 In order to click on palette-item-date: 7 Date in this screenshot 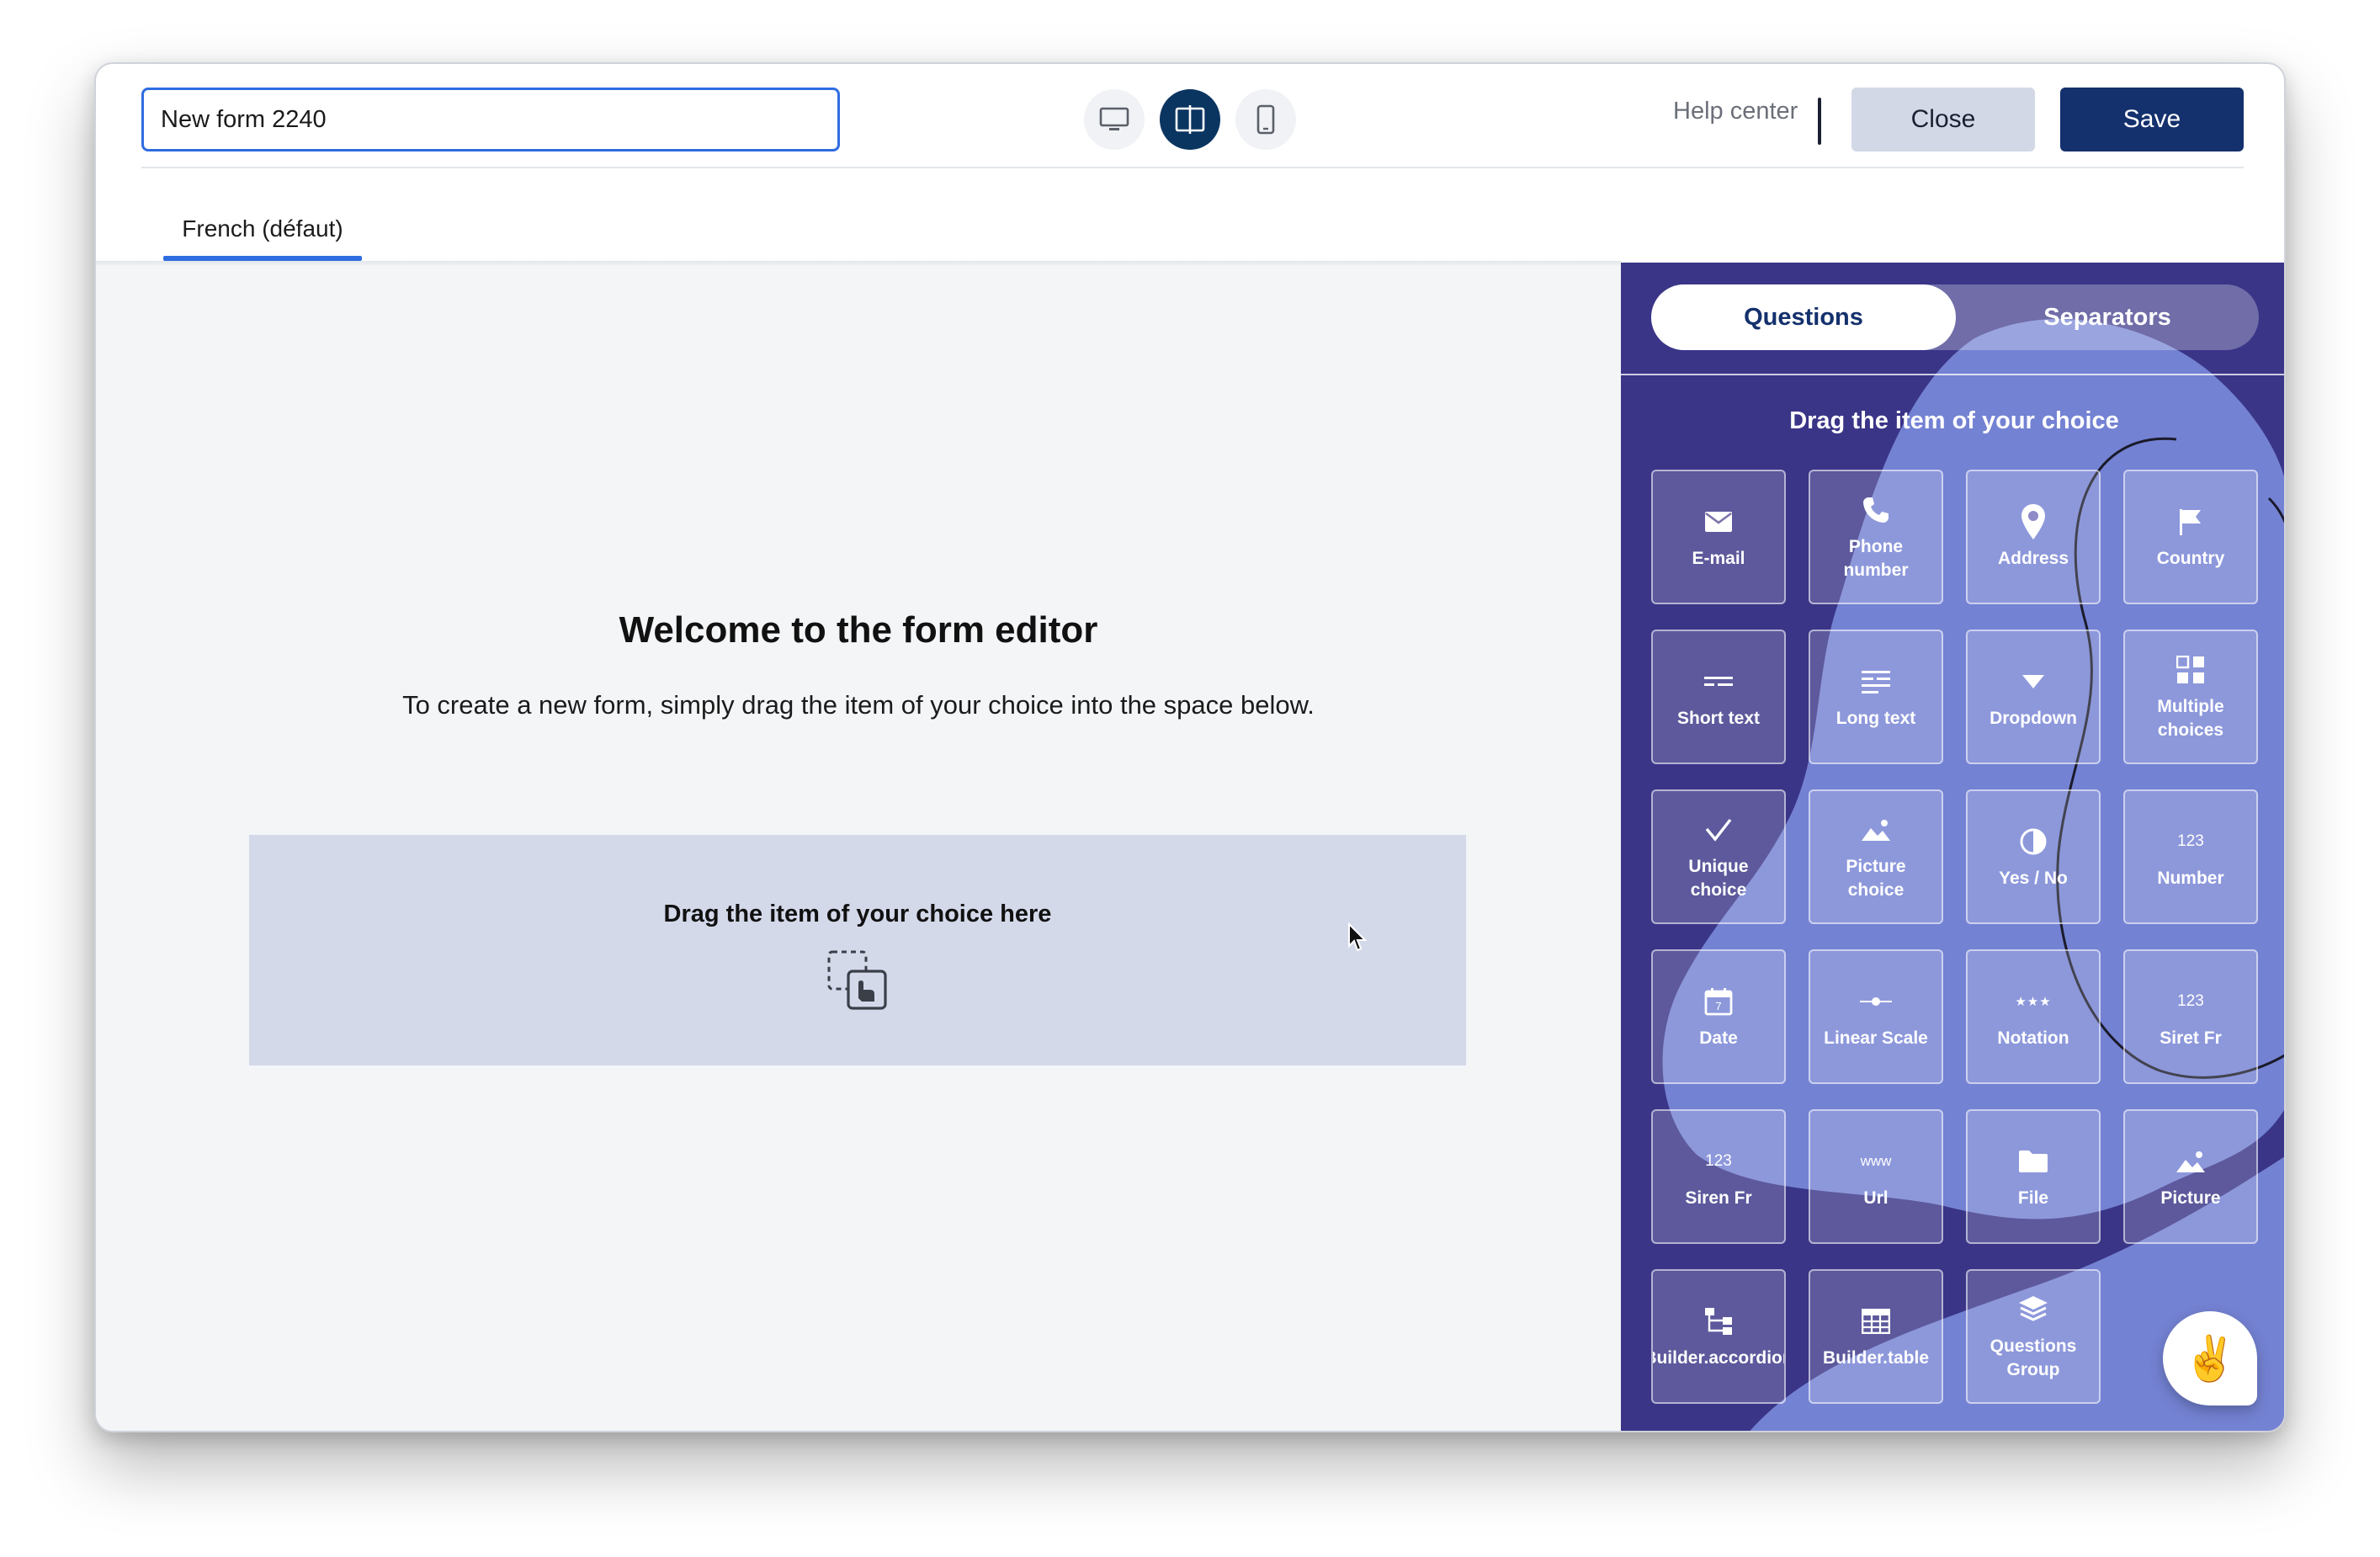, I will do `click(1718, 1017)`.